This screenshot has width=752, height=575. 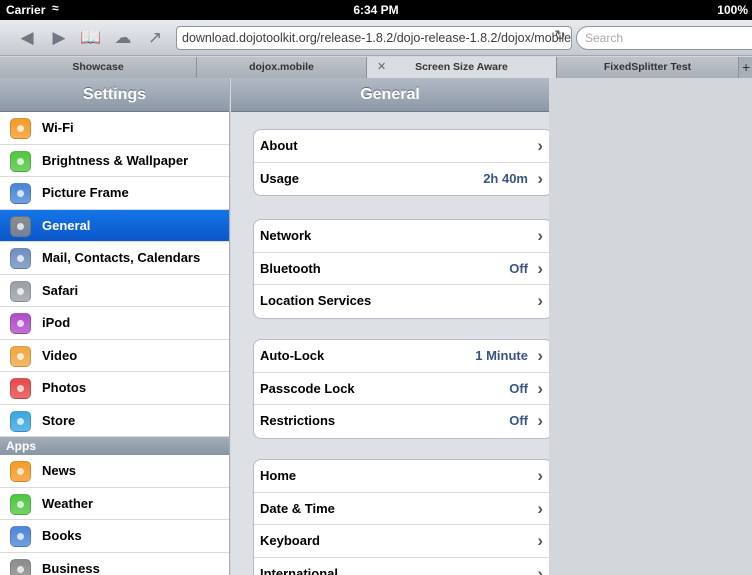 I want to click on clock: 6:34 PM, so click(x=376, y=10).